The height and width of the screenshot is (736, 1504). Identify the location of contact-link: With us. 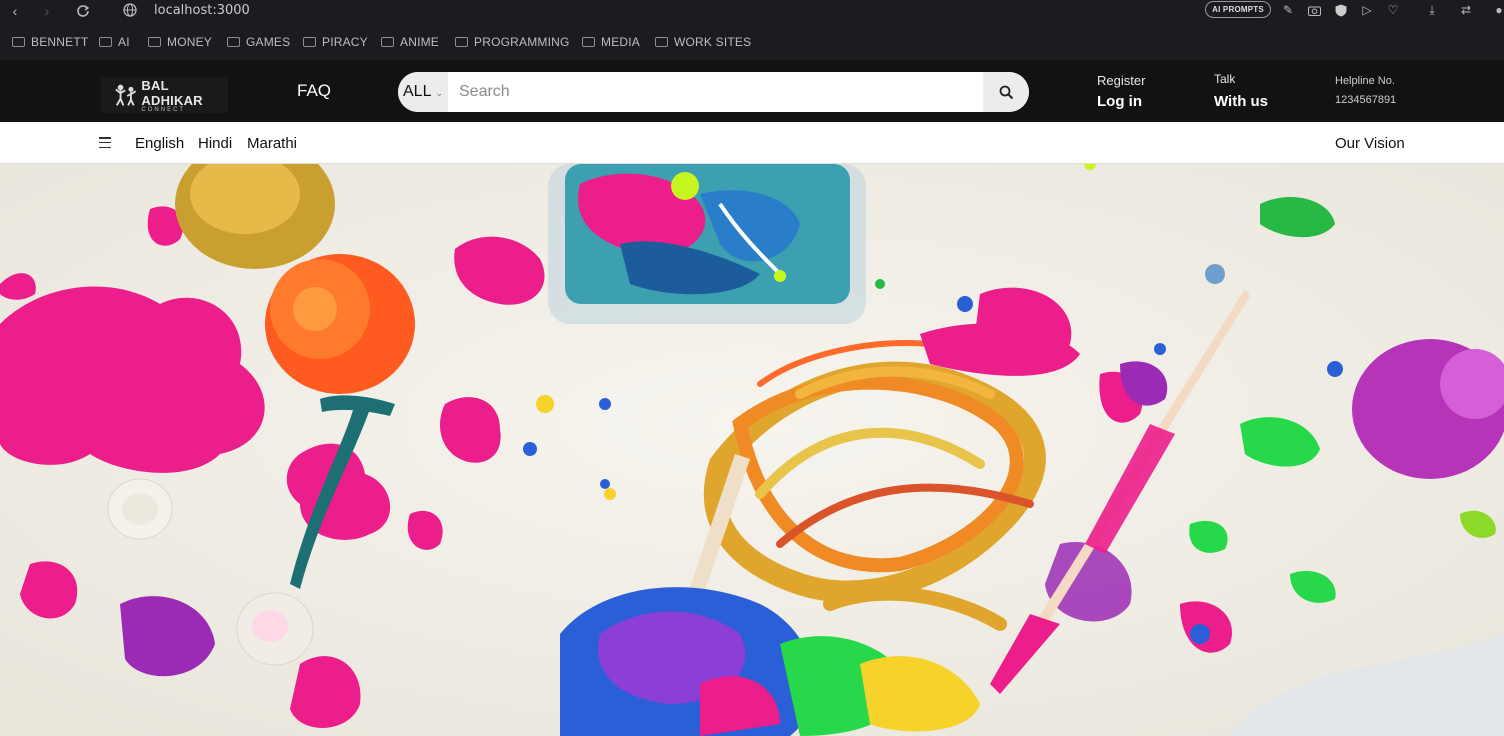
(1241, 101).